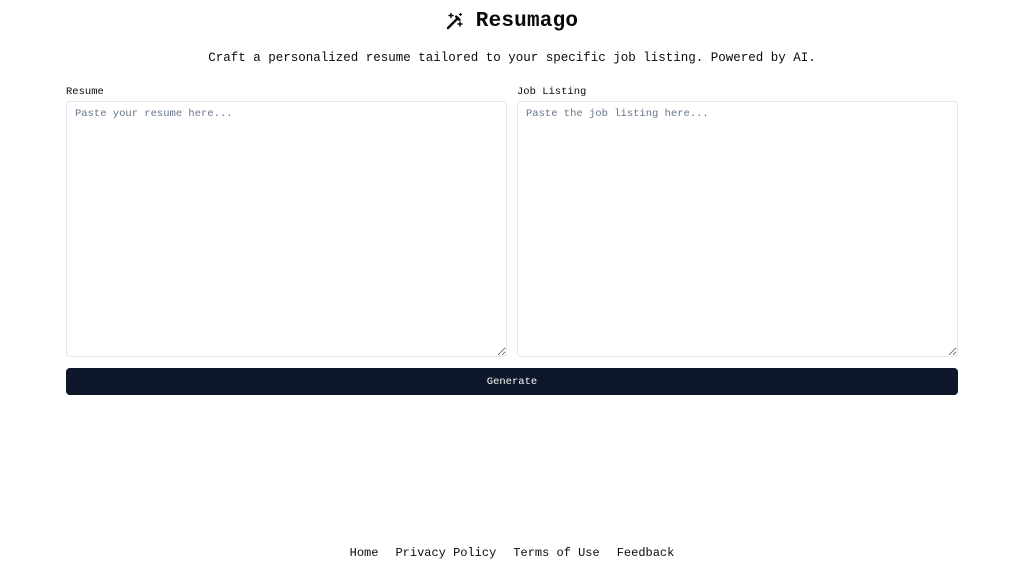 This screenshot has width=1024, height=576. I want to click on footer-link-home: Home, so click(364, 553).